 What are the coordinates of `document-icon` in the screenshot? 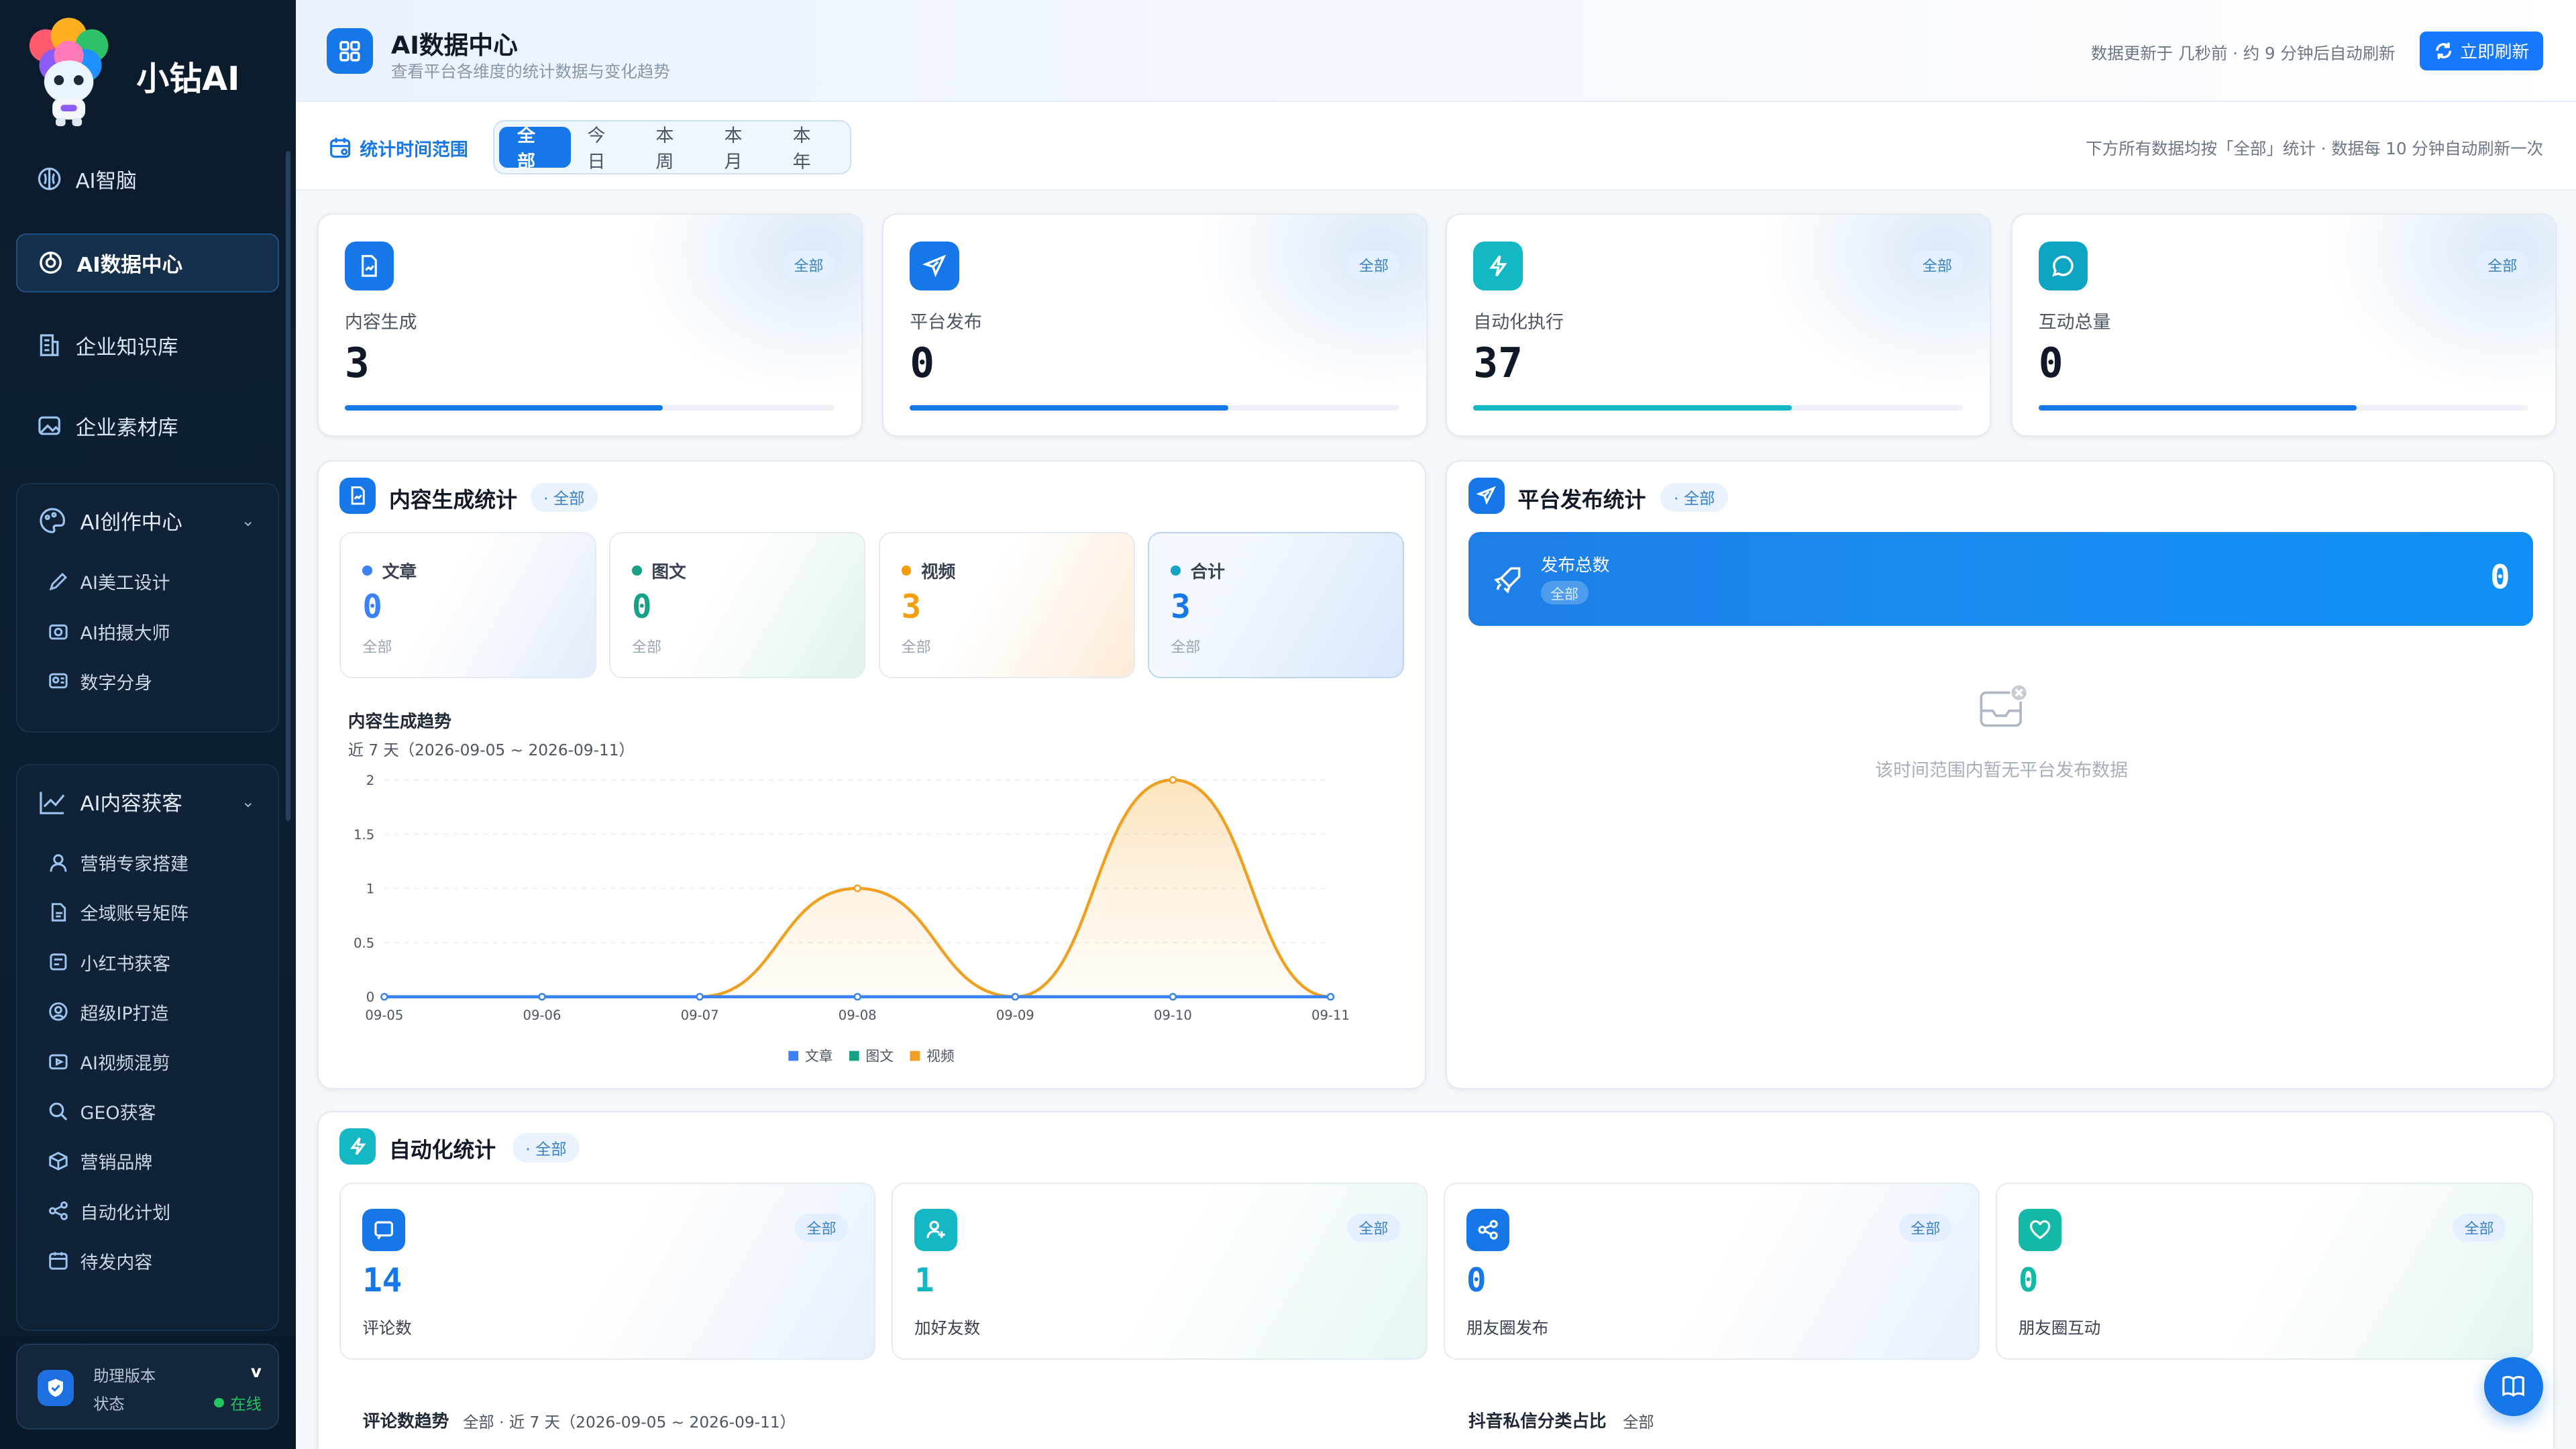 It's located at (357, 496).